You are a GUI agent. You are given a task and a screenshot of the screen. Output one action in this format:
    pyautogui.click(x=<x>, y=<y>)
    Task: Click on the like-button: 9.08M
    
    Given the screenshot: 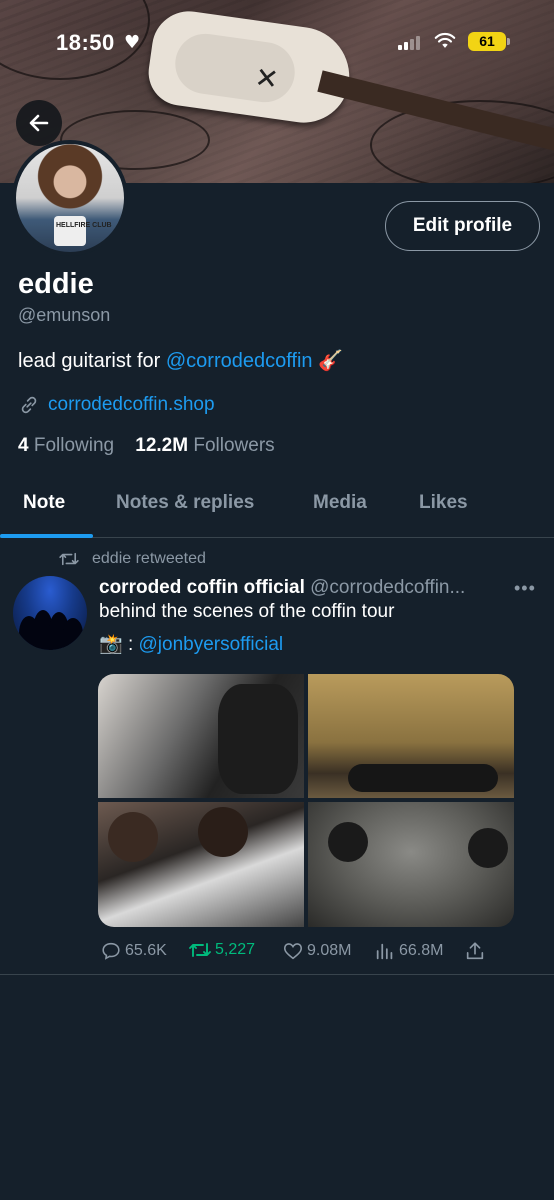 What is the action you would take?
    pyautogui.click(x=316, y=951)
    